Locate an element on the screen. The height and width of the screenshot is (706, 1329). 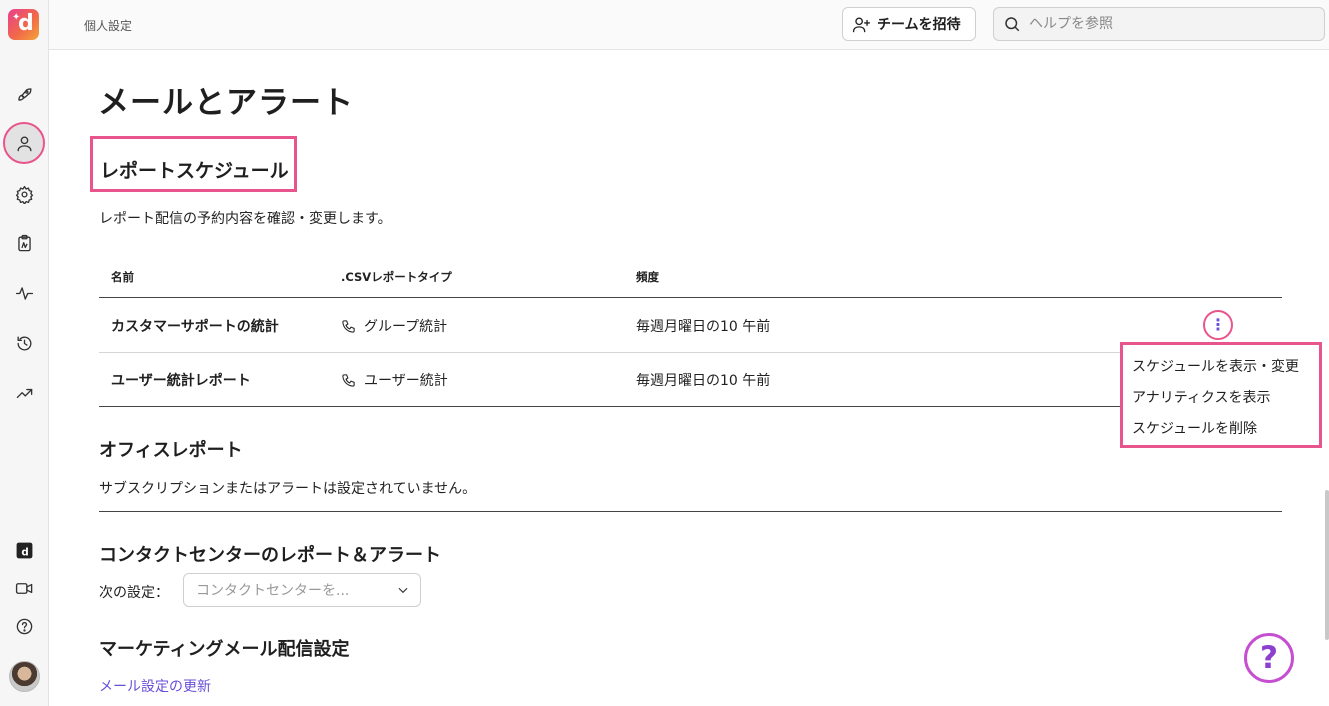
sidebar: ✦ d d is located at coordinates (24, 353).